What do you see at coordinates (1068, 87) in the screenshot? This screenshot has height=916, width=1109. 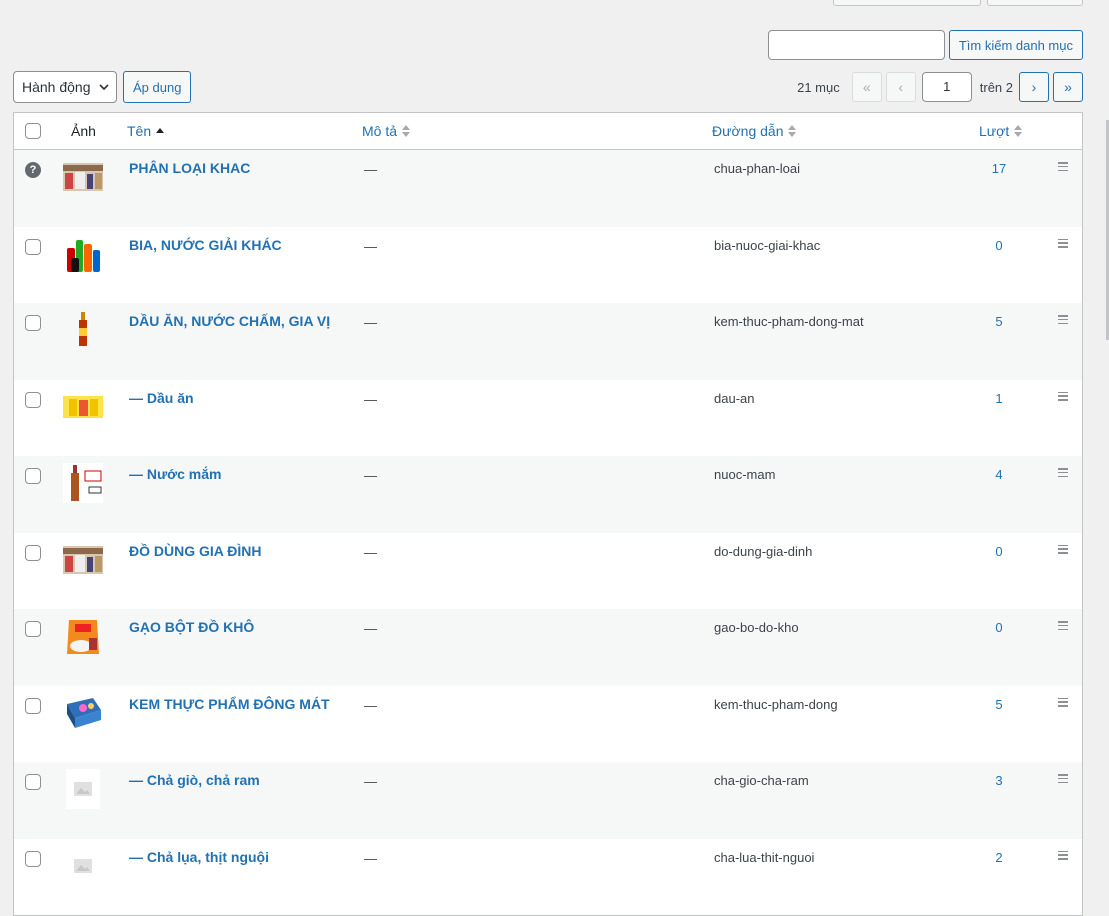 I see `last-page-button: »` at bounding box center [1068, 87].